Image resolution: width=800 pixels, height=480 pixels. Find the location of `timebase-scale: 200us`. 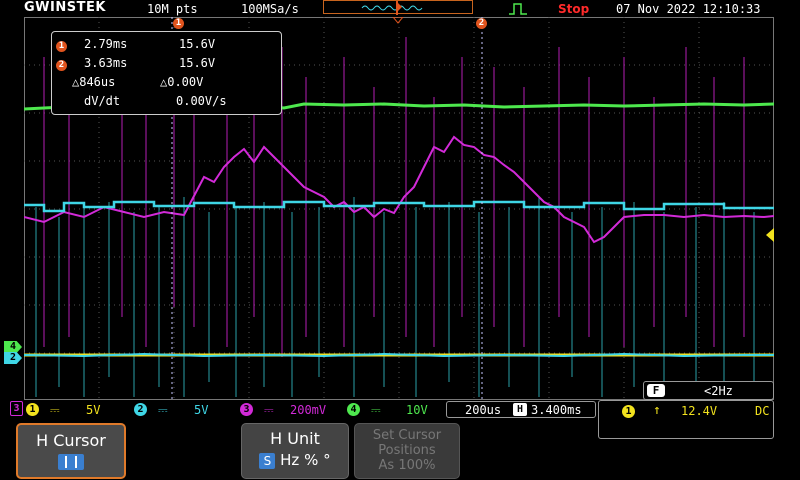

timebase-scale: 200us is located at coordinates (483, 410).